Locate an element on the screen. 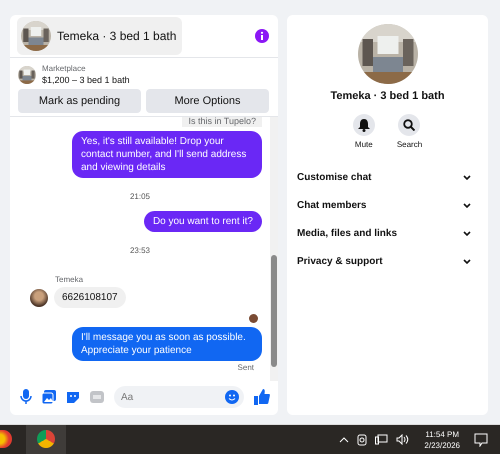 Image resolution: width=500 pixels, height=454 pixels. message-bubble: Yes, it's still available! Drop your contact number, and I'll send address and viewing details is located at coordinates (167, 154).